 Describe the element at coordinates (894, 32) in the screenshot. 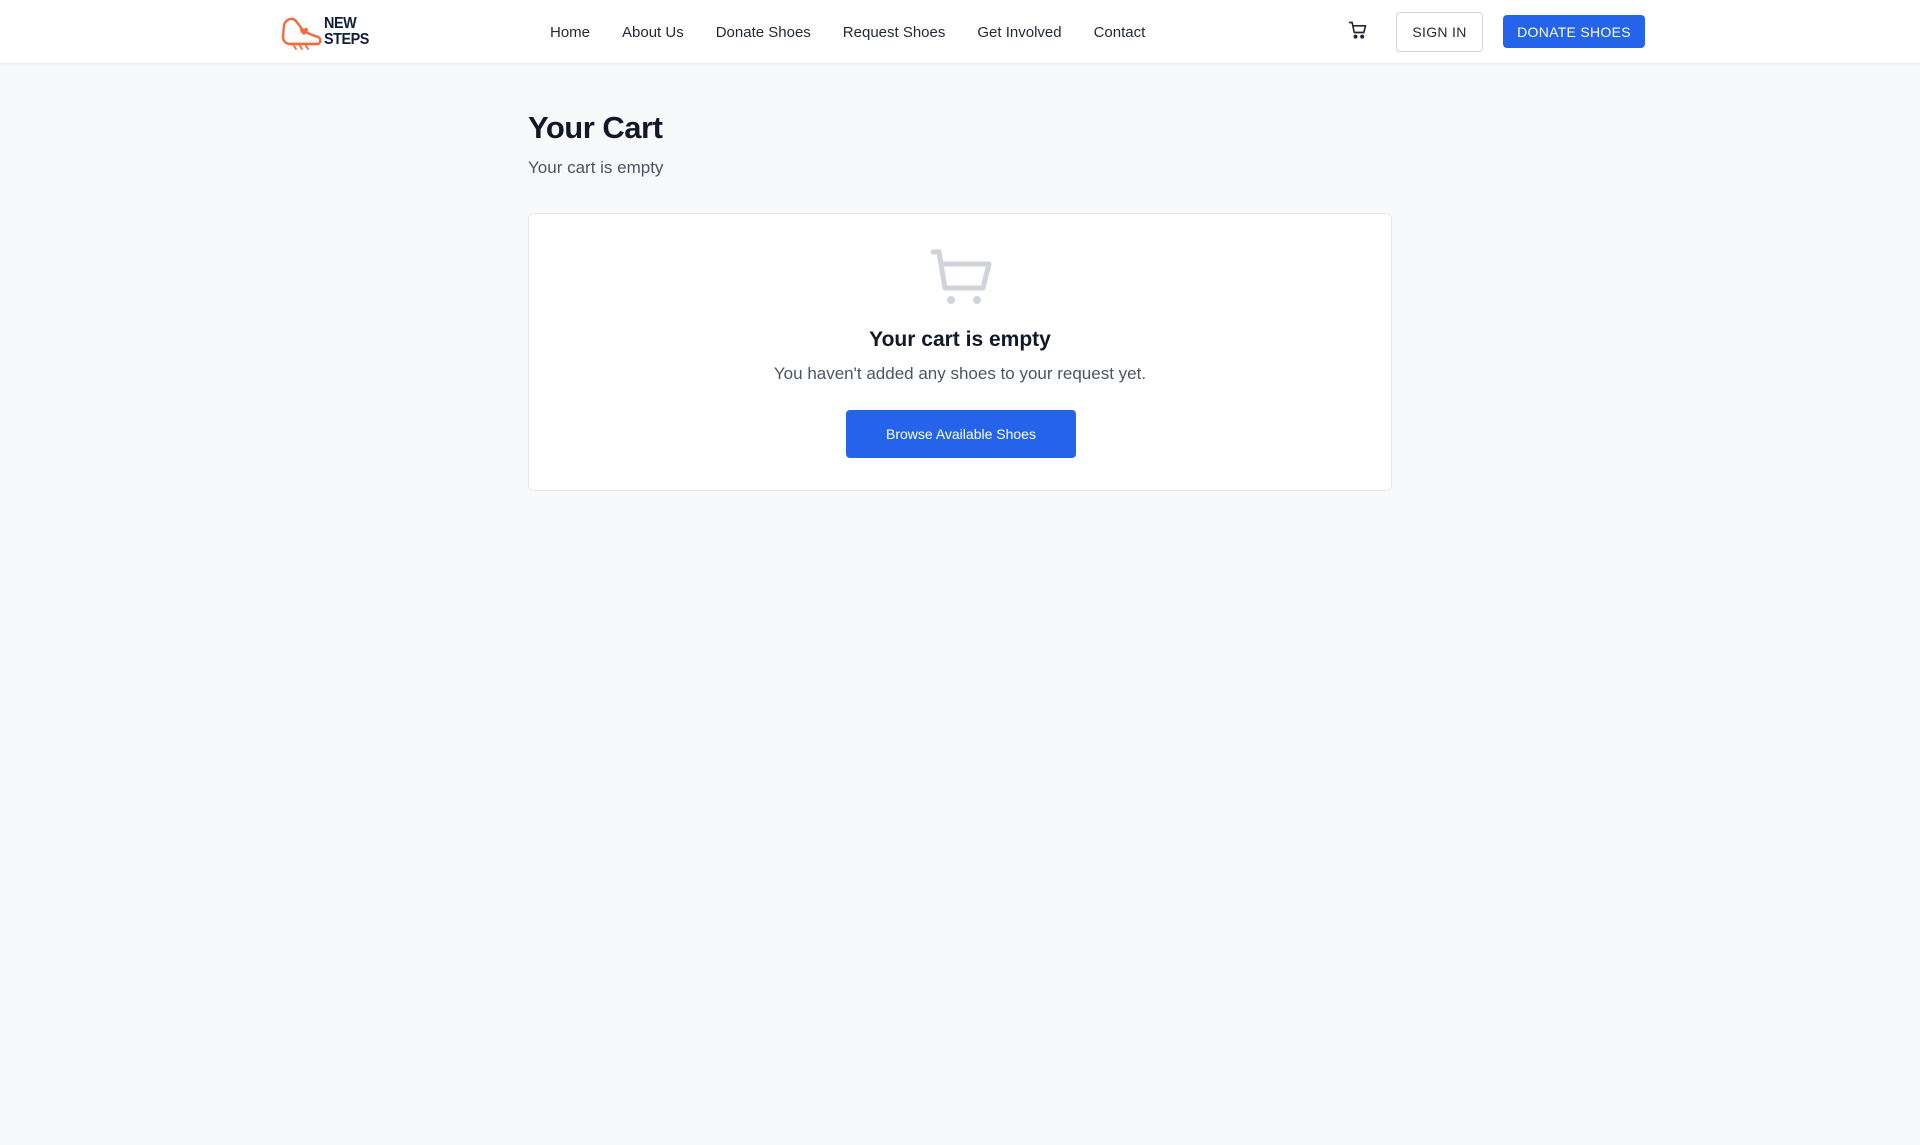

I see `nav-link-request-shoes: Request Shoes` at that location.